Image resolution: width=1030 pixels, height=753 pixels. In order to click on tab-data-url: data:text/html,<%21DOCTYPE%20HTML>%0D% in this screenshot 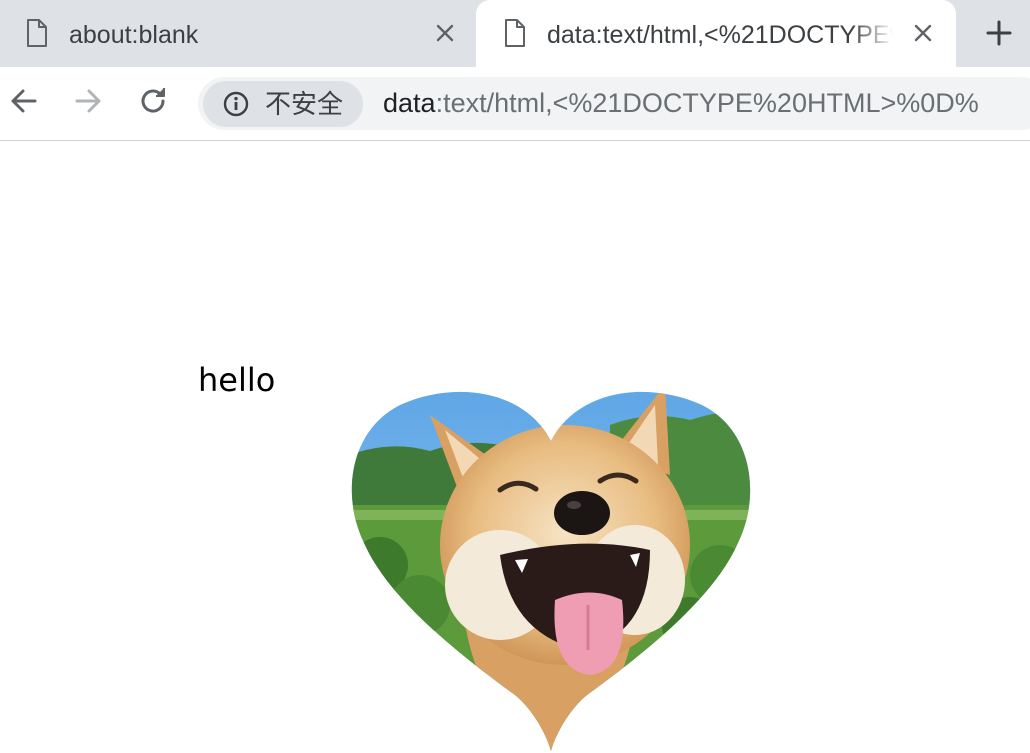, I will do `click(716, 33)`.